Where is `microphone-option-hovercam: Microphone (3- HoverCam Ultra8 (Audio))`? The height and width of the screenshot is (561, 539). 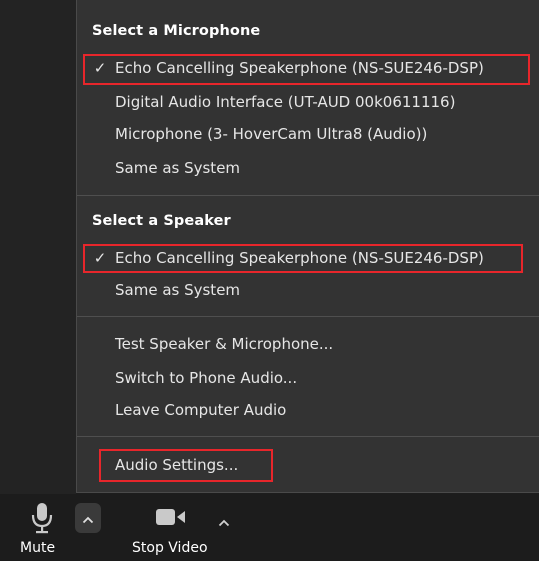 microphone-option-hovercam: Microphone (3- HoverCam Ultra8 (Audio)) is located at coordinates (305, 134).